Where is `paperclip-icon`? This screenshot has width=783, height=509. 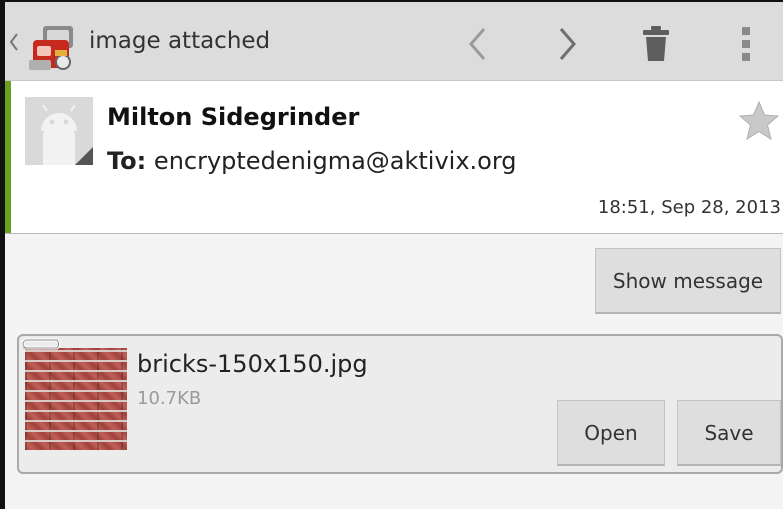 paperclip-icon is located at coordinates (40, 344).